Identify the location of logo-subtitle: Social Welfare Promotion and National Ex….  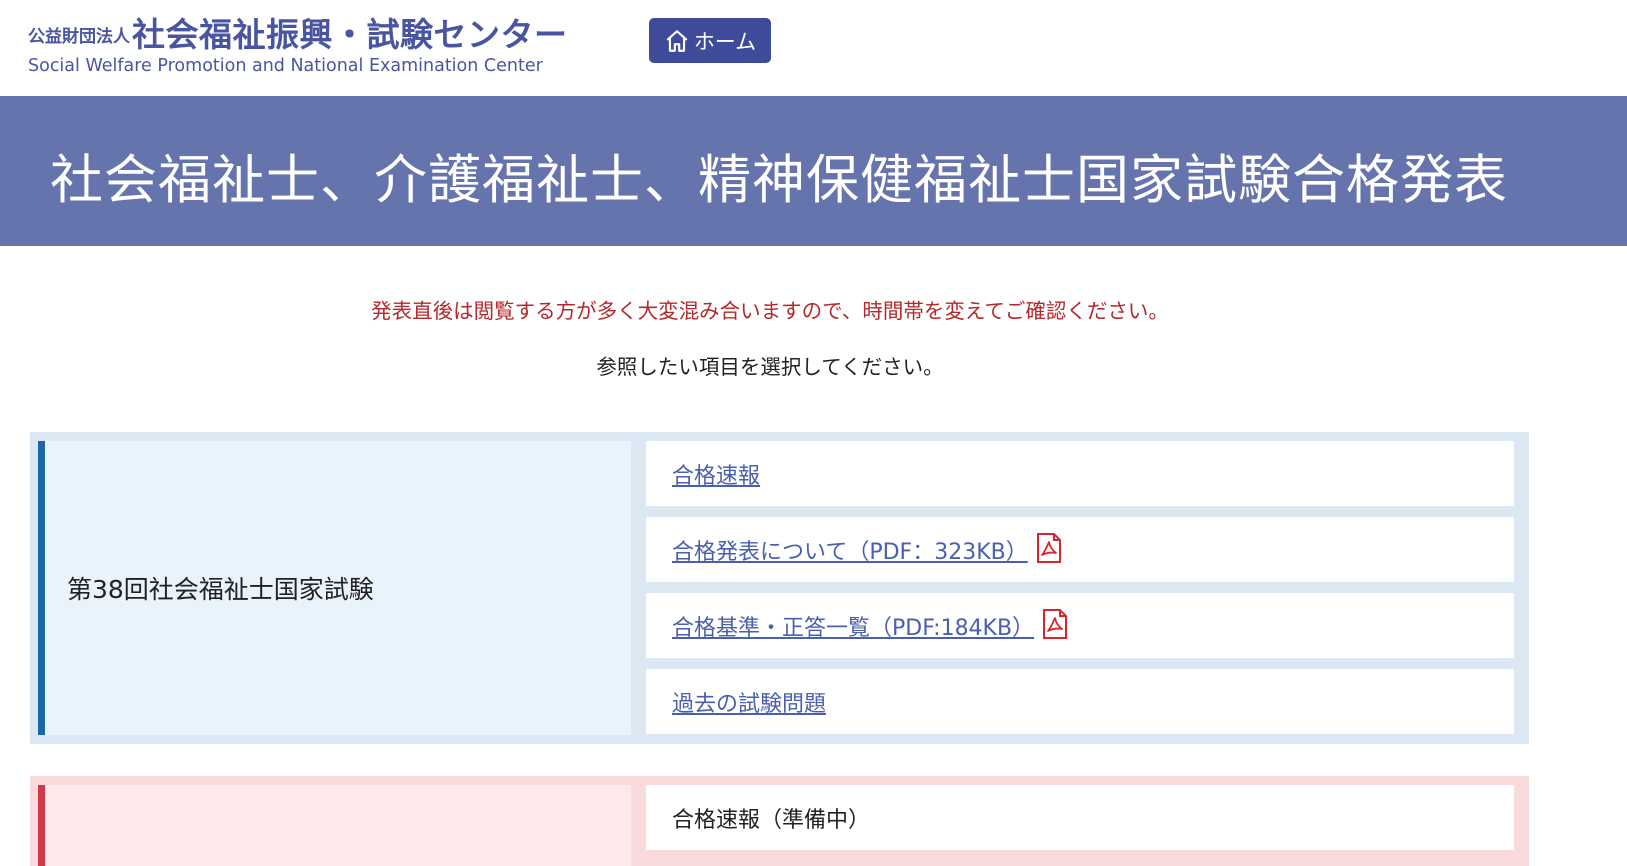
(285, 66).